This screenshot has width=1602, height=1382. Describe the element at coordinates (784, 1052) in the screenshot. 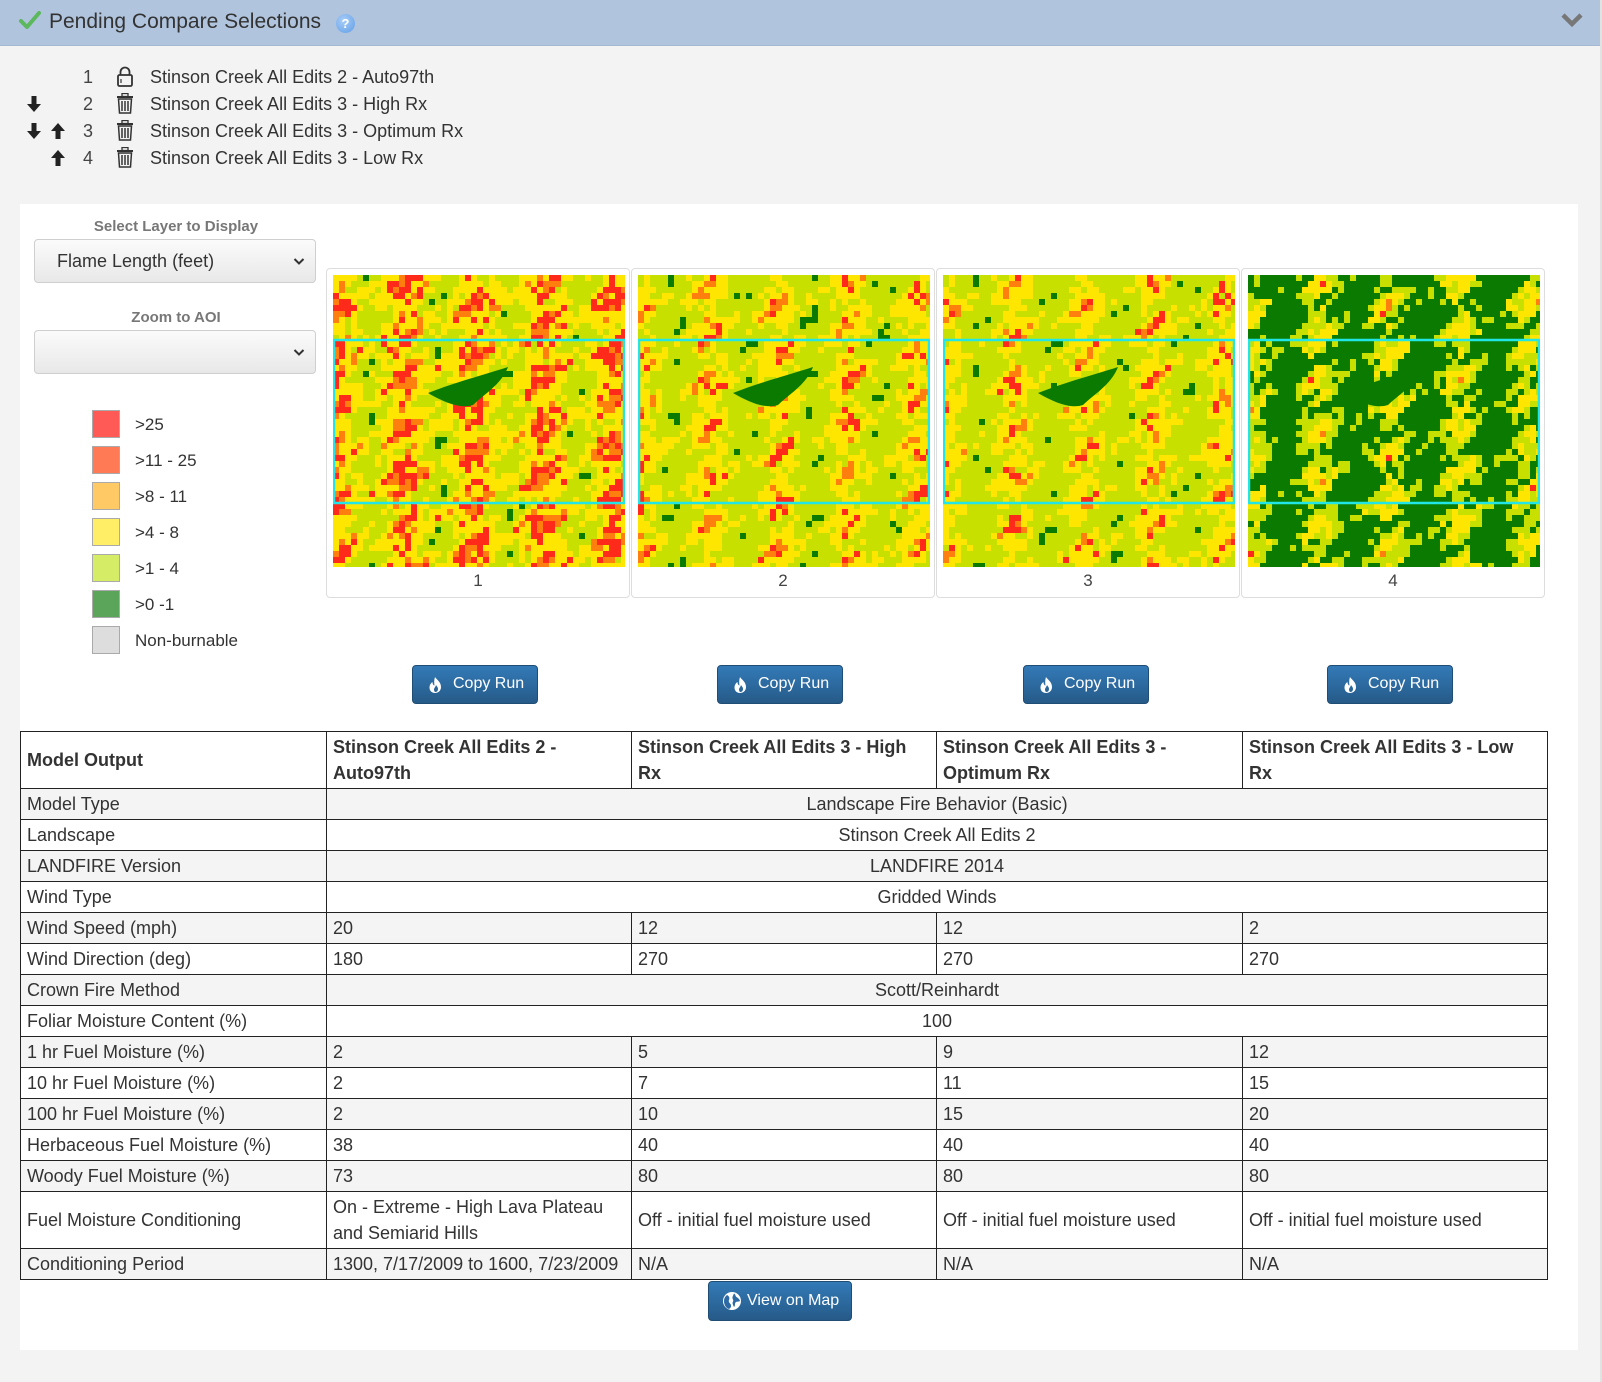

I see `table-cell: 5` at that location.